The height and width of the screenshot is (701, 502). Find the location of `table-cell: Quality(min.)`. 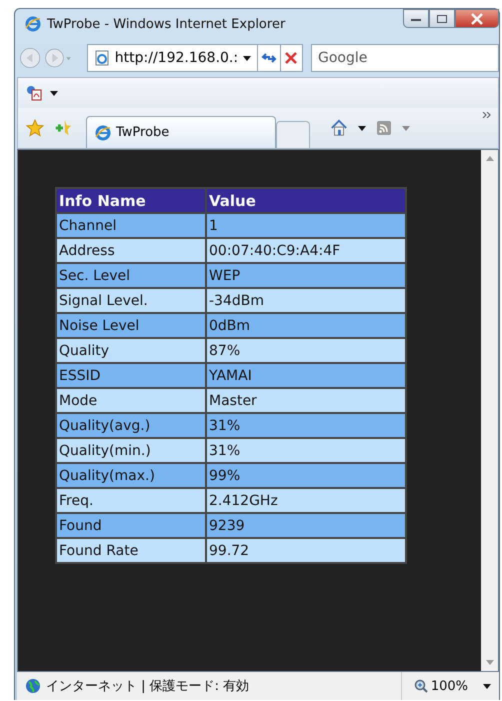

table-cell: Quality(min.) is located at coordinates (131, 450).